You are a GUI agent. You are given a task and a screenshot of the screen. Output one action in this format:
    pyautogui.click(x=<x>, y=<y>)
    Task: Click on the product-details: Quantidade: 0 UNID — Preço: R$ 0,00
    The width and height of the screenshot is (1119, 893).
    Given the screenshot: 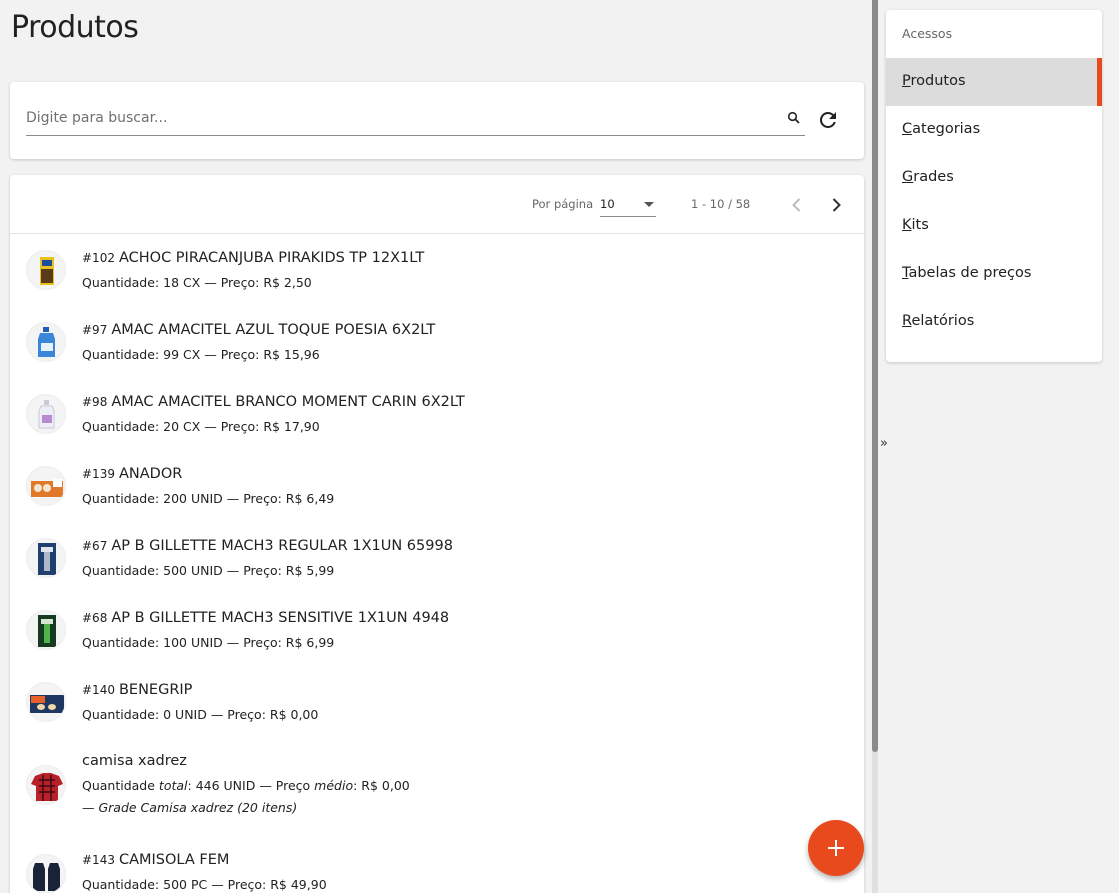 What is the action you would take?
    pyautogui.click(x=200, y=714)
    